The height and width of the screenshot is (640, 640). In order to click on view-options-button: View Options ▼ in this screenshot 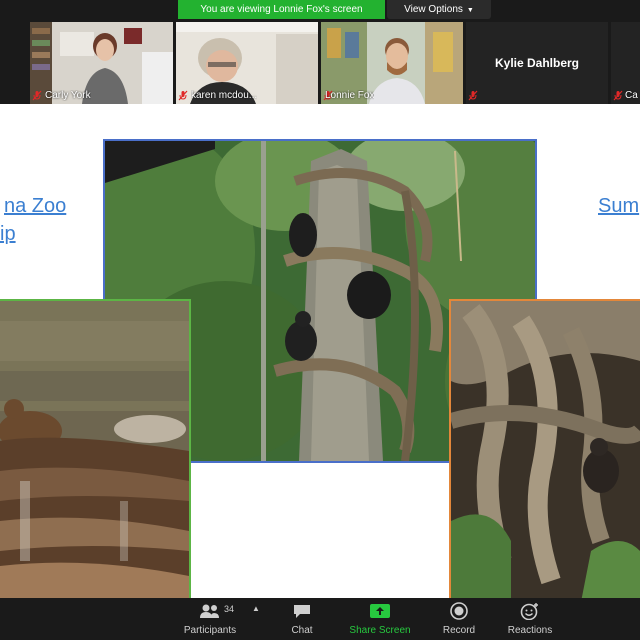, I will do `click(439, 9)`.